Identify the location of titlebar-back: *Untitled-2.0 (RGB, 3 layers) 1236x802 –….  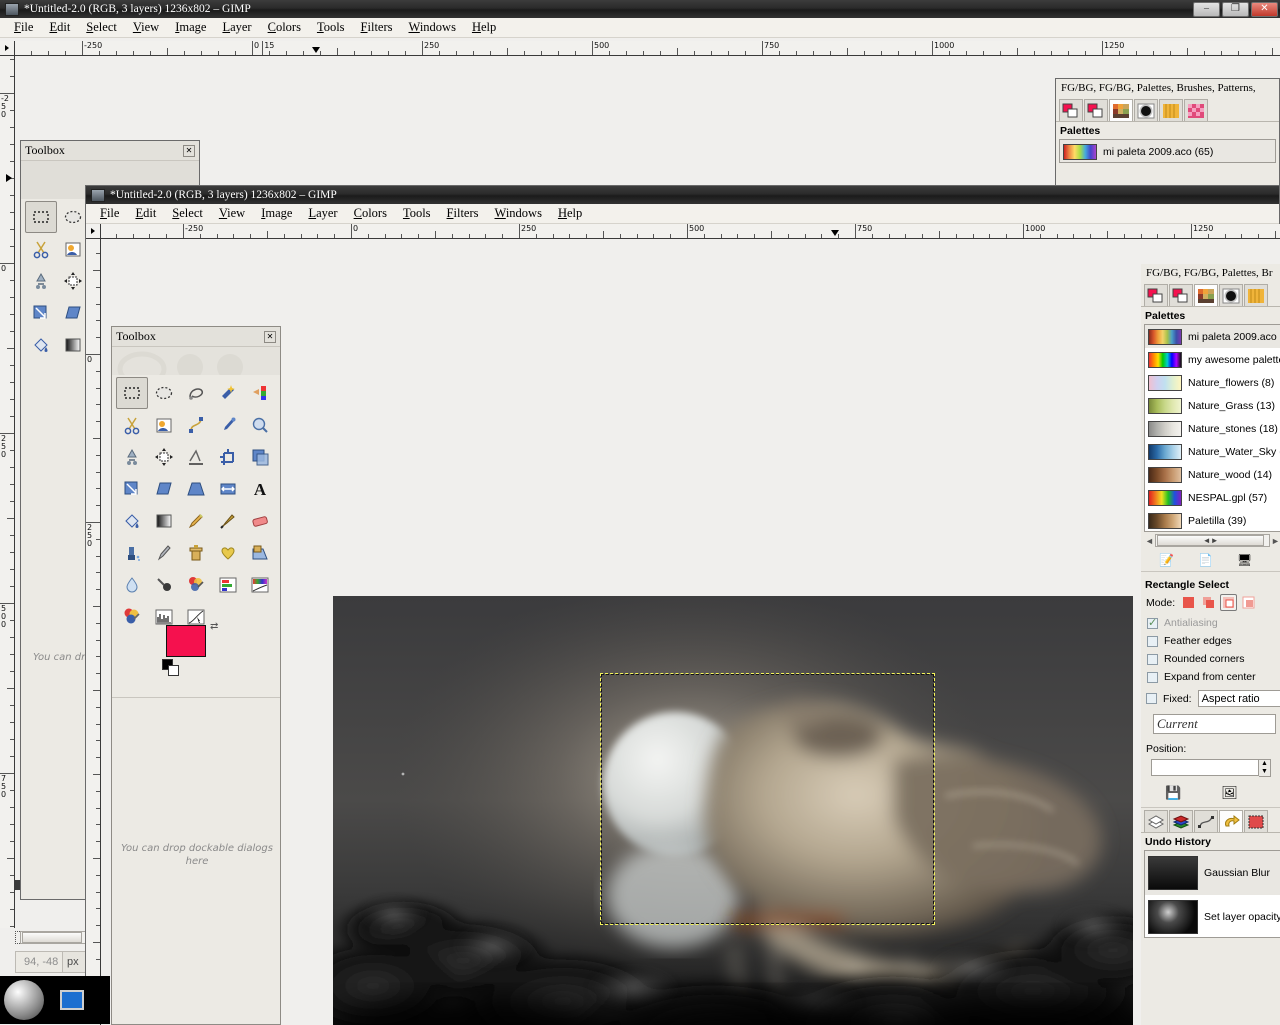
(640, 9).